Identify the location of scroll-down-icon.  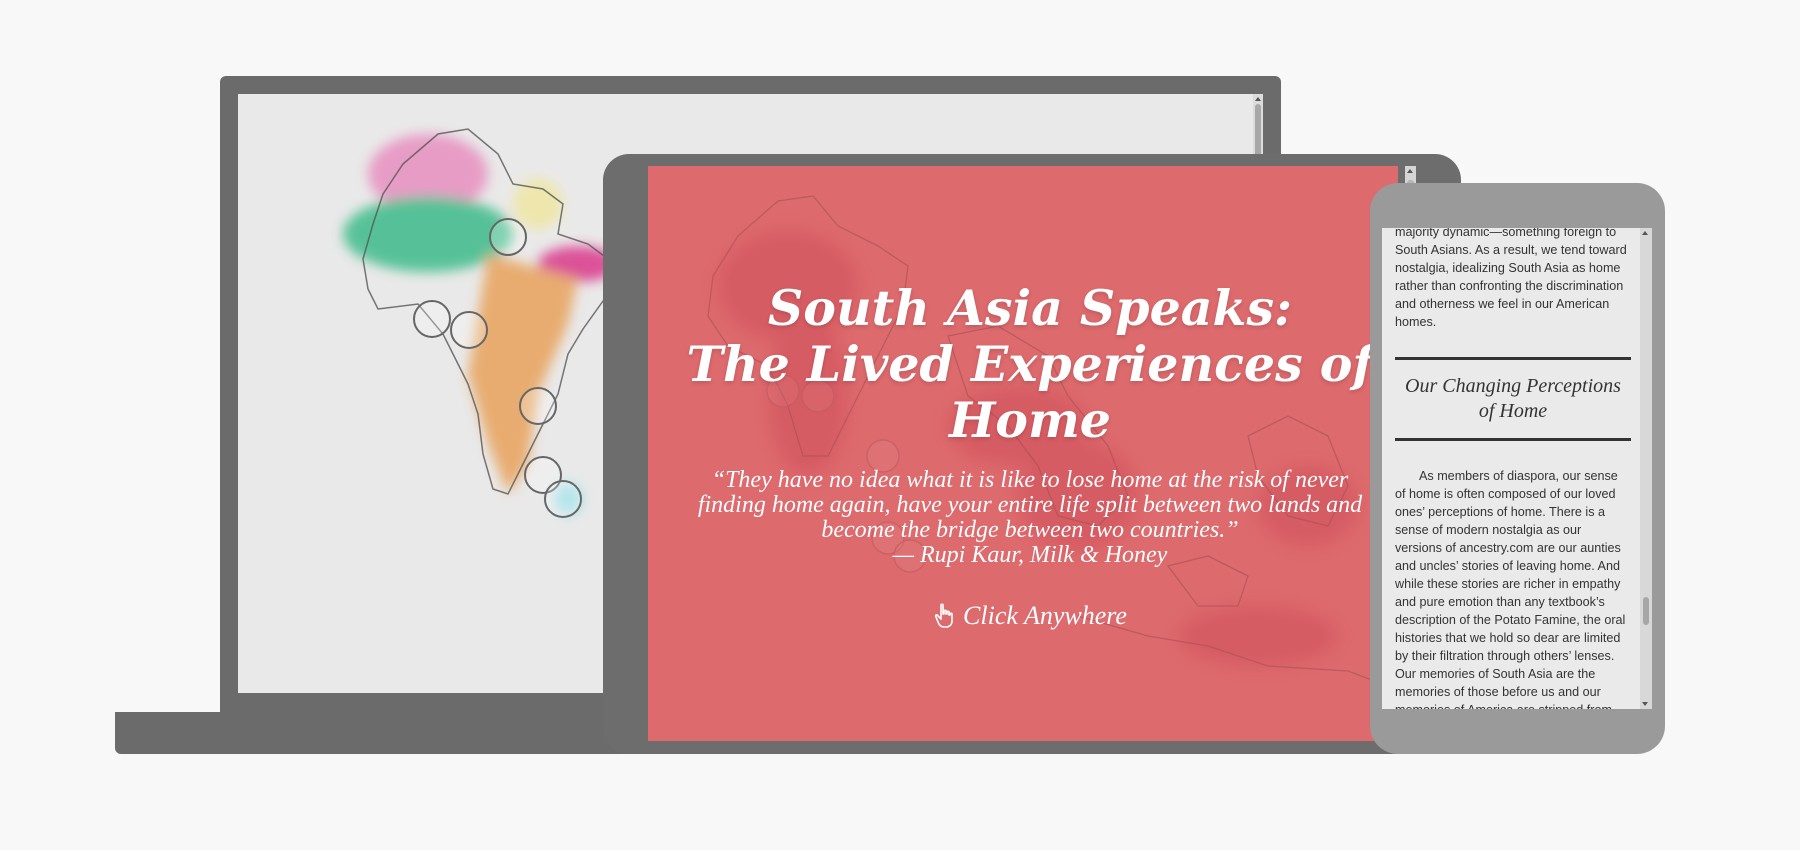
(1645, 704).